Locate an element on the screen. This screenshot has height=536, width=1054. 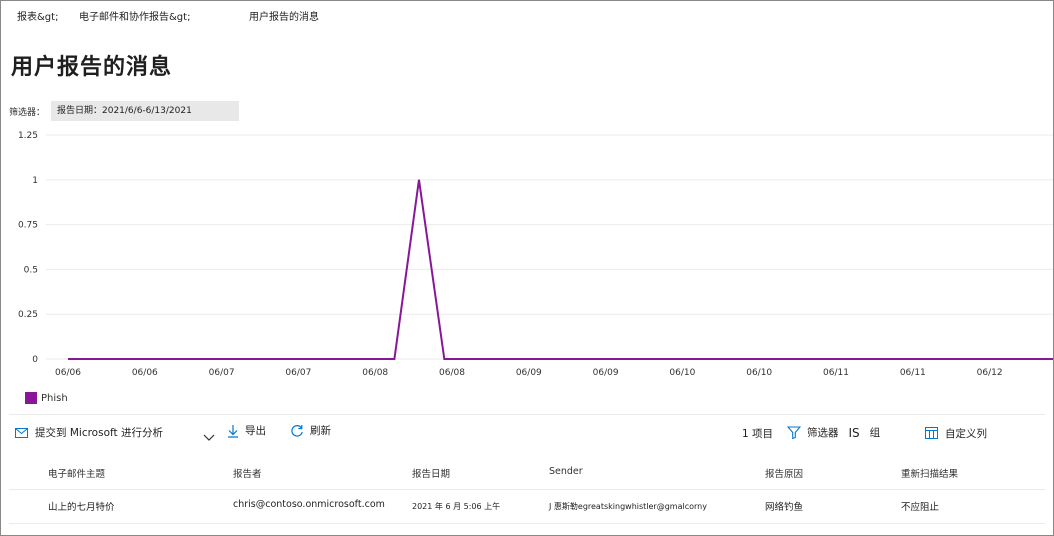
breadcrumb-reports: 报表&gt; is located at coordinates (37, 15).